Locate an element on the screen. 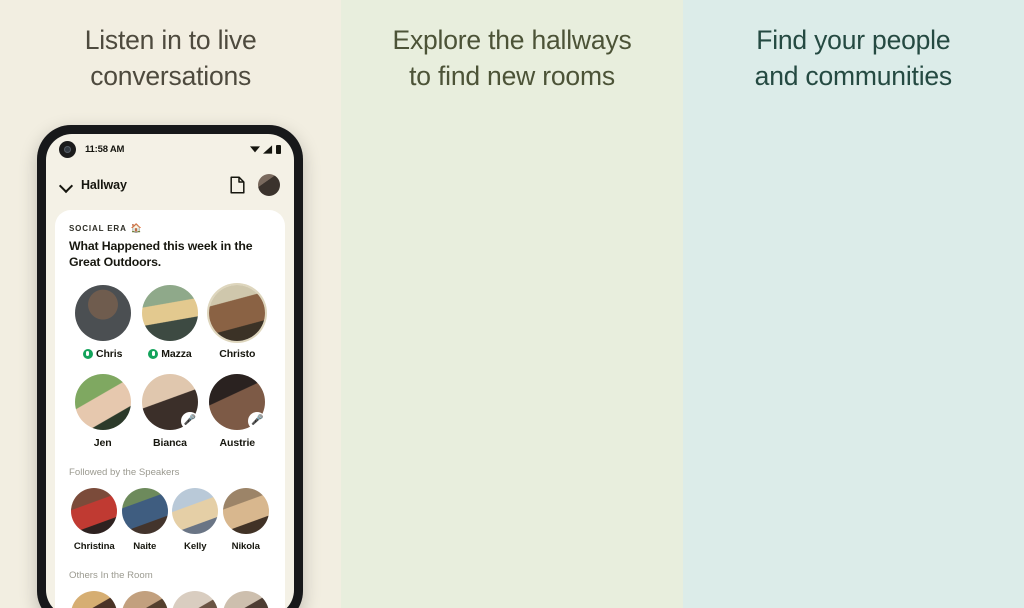 This screenshot has height=608, width=1024. person-name: Mazza is located at coordinates (176, 353).